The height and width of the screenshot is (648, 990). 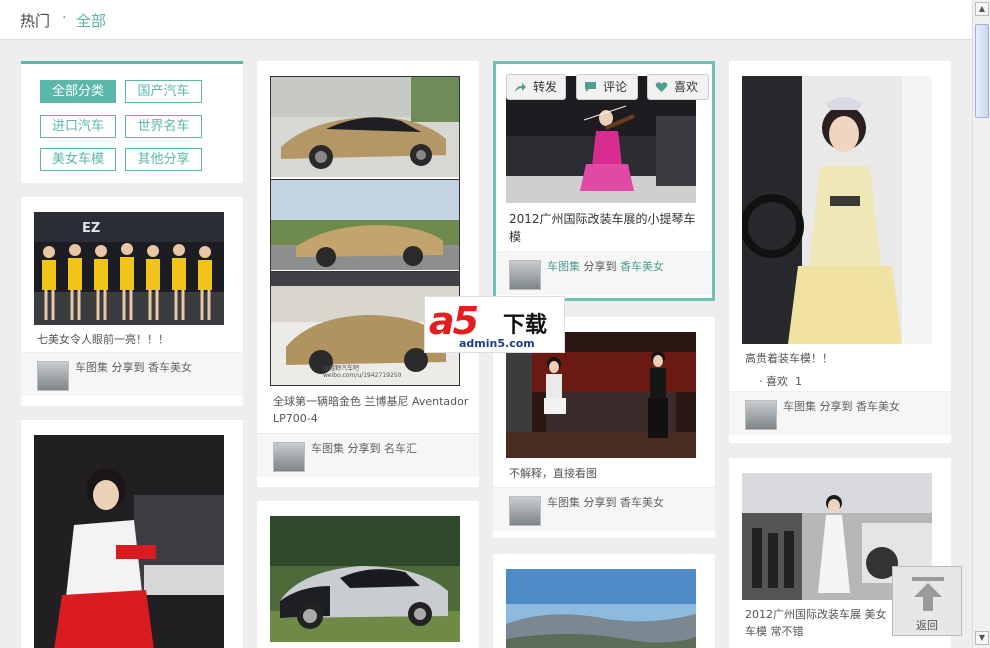 What do you see at coordinates (163, 91) in the screenshot?
I see `category-domestic: 国产汽车` at bounding box center [163, 91].